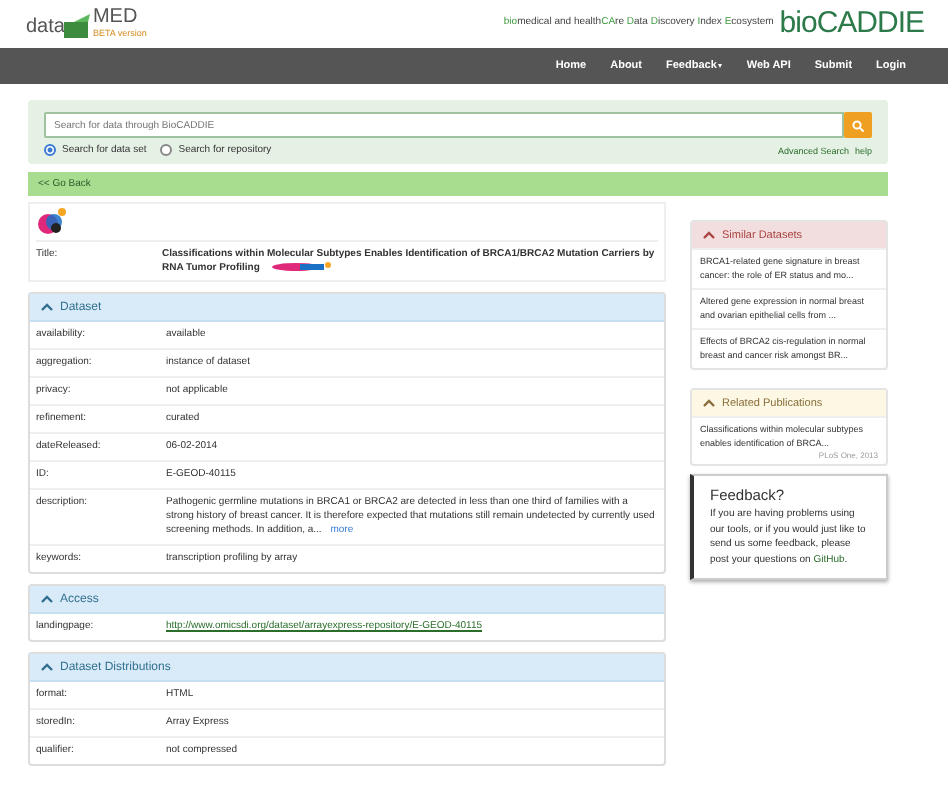 This screenshot has width=948, height=810. I want to click on logo-text: MED, so click(116, 17).